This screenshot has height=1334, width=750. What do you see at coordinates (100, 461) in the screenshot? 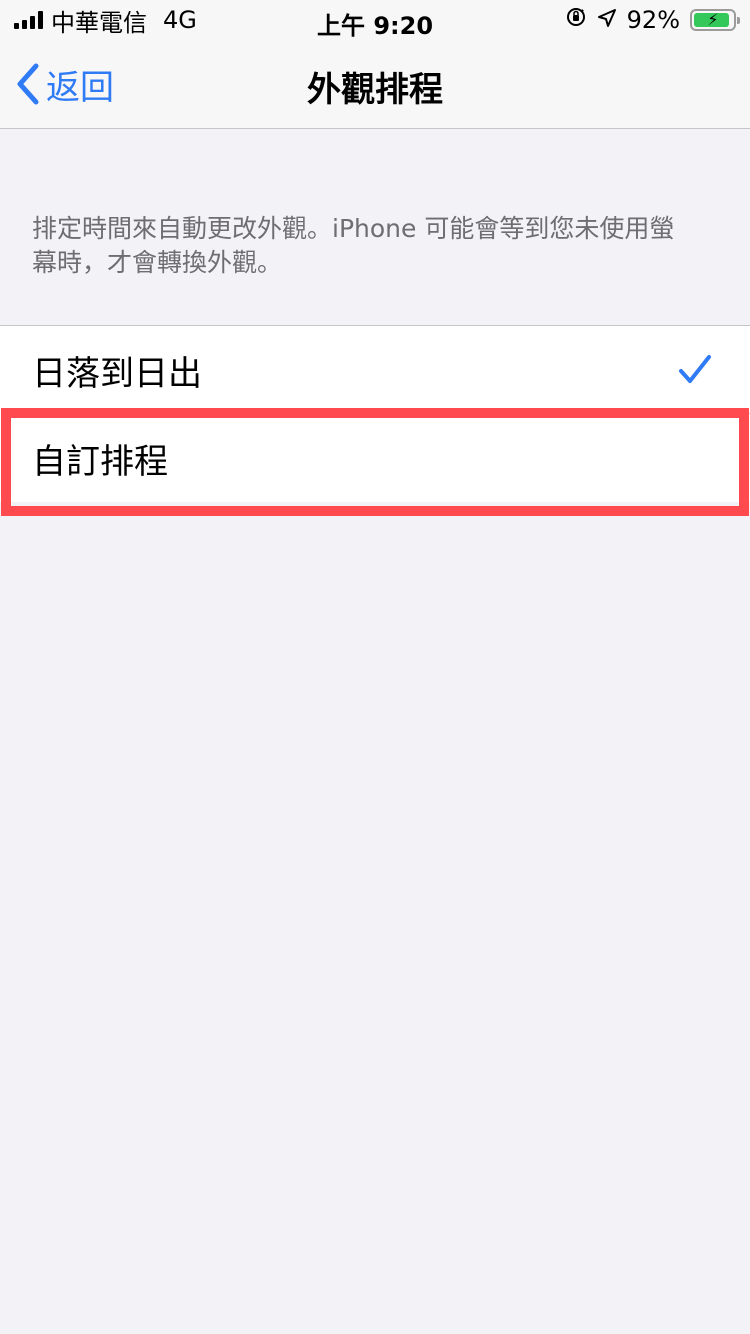
I see `option-label: 自訂排程` at bounding box center [100, 461].